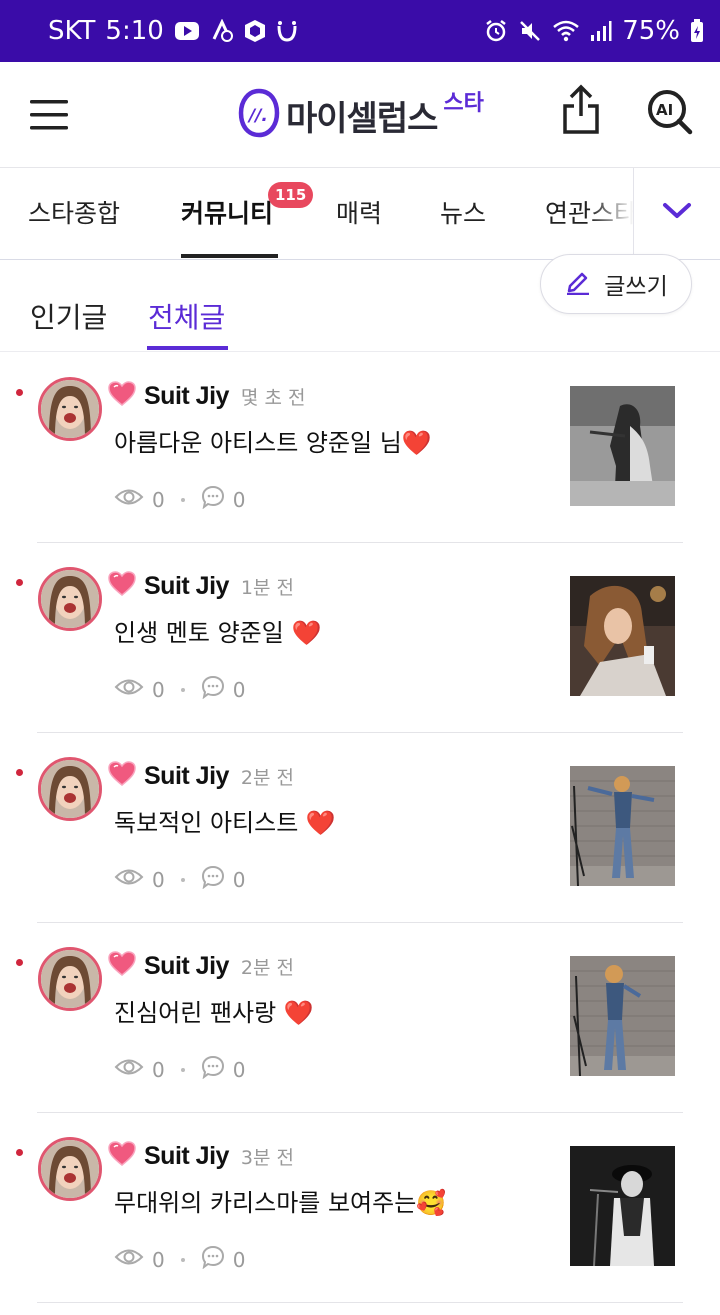 The width and height of the screenshot is (720, 1315). Describe the element at coordinates (214, 1010) in the screenshot. I see `post-title: 진심어린 팬사랑 ❤️` at that location.